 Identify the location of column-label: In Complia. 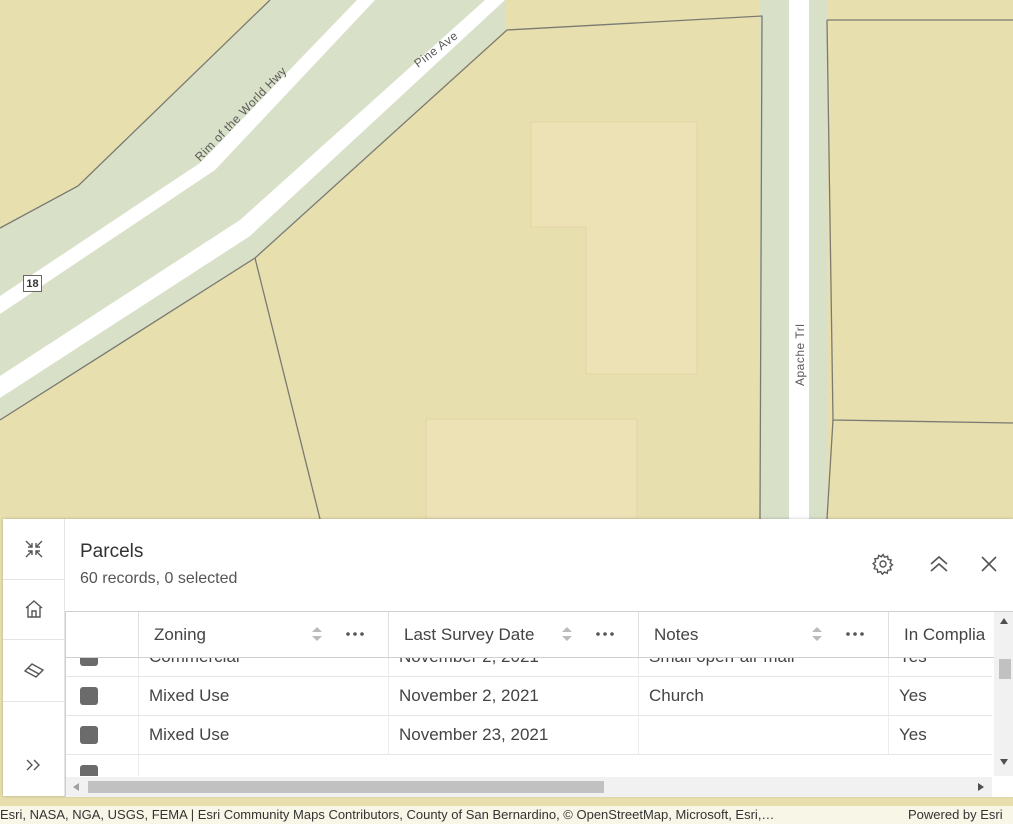
(945, 634).